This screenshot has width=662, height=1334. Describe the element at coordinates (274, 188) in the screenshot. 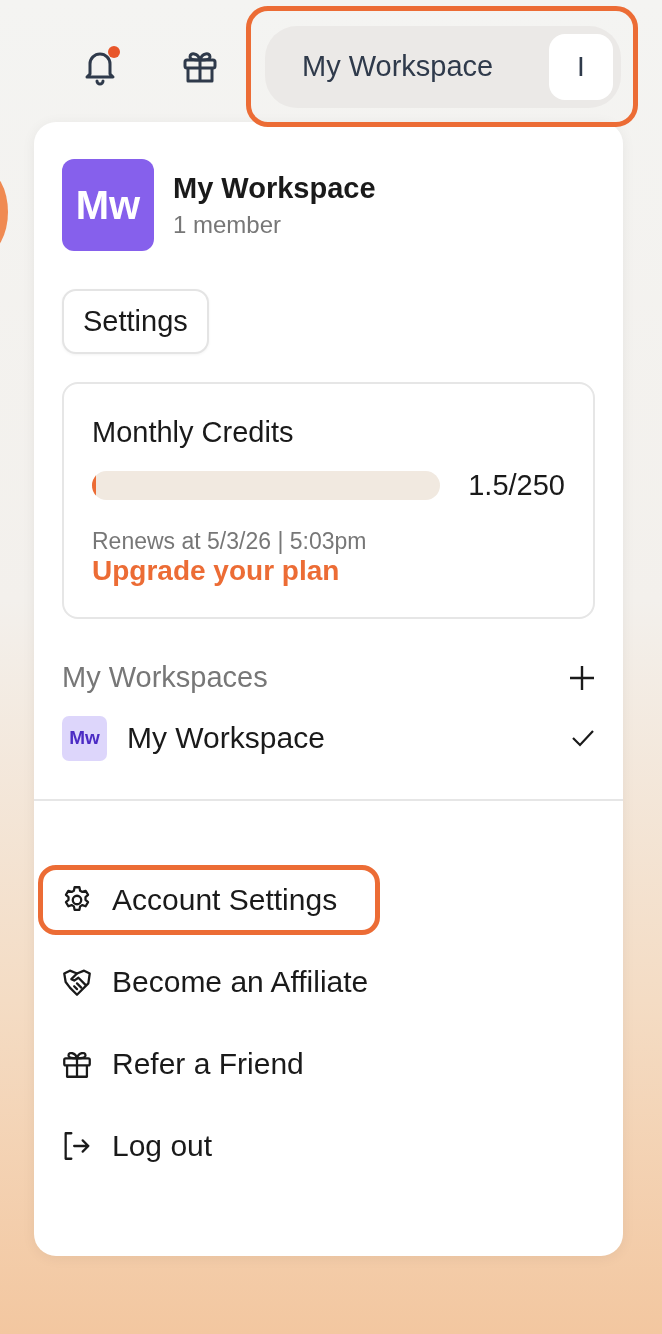

I see `workspace-name: My Workspace` at that location.